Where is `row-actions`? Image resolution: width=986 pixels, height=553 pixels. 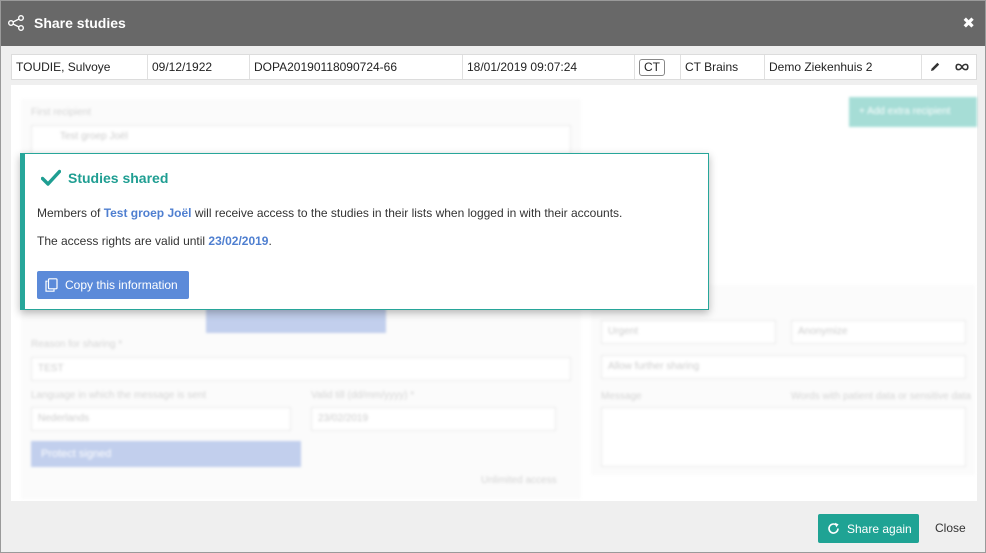 row-actions is located at coordinates (949, 67).